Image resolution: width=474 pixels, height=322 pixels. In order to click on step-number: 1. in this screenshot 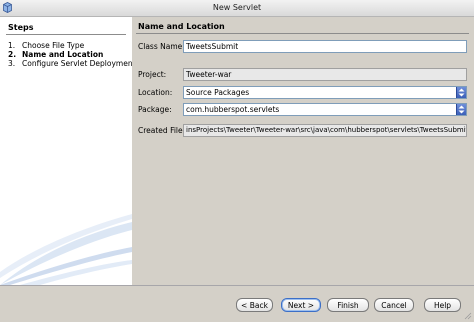, I will do `click(12, 45)`.